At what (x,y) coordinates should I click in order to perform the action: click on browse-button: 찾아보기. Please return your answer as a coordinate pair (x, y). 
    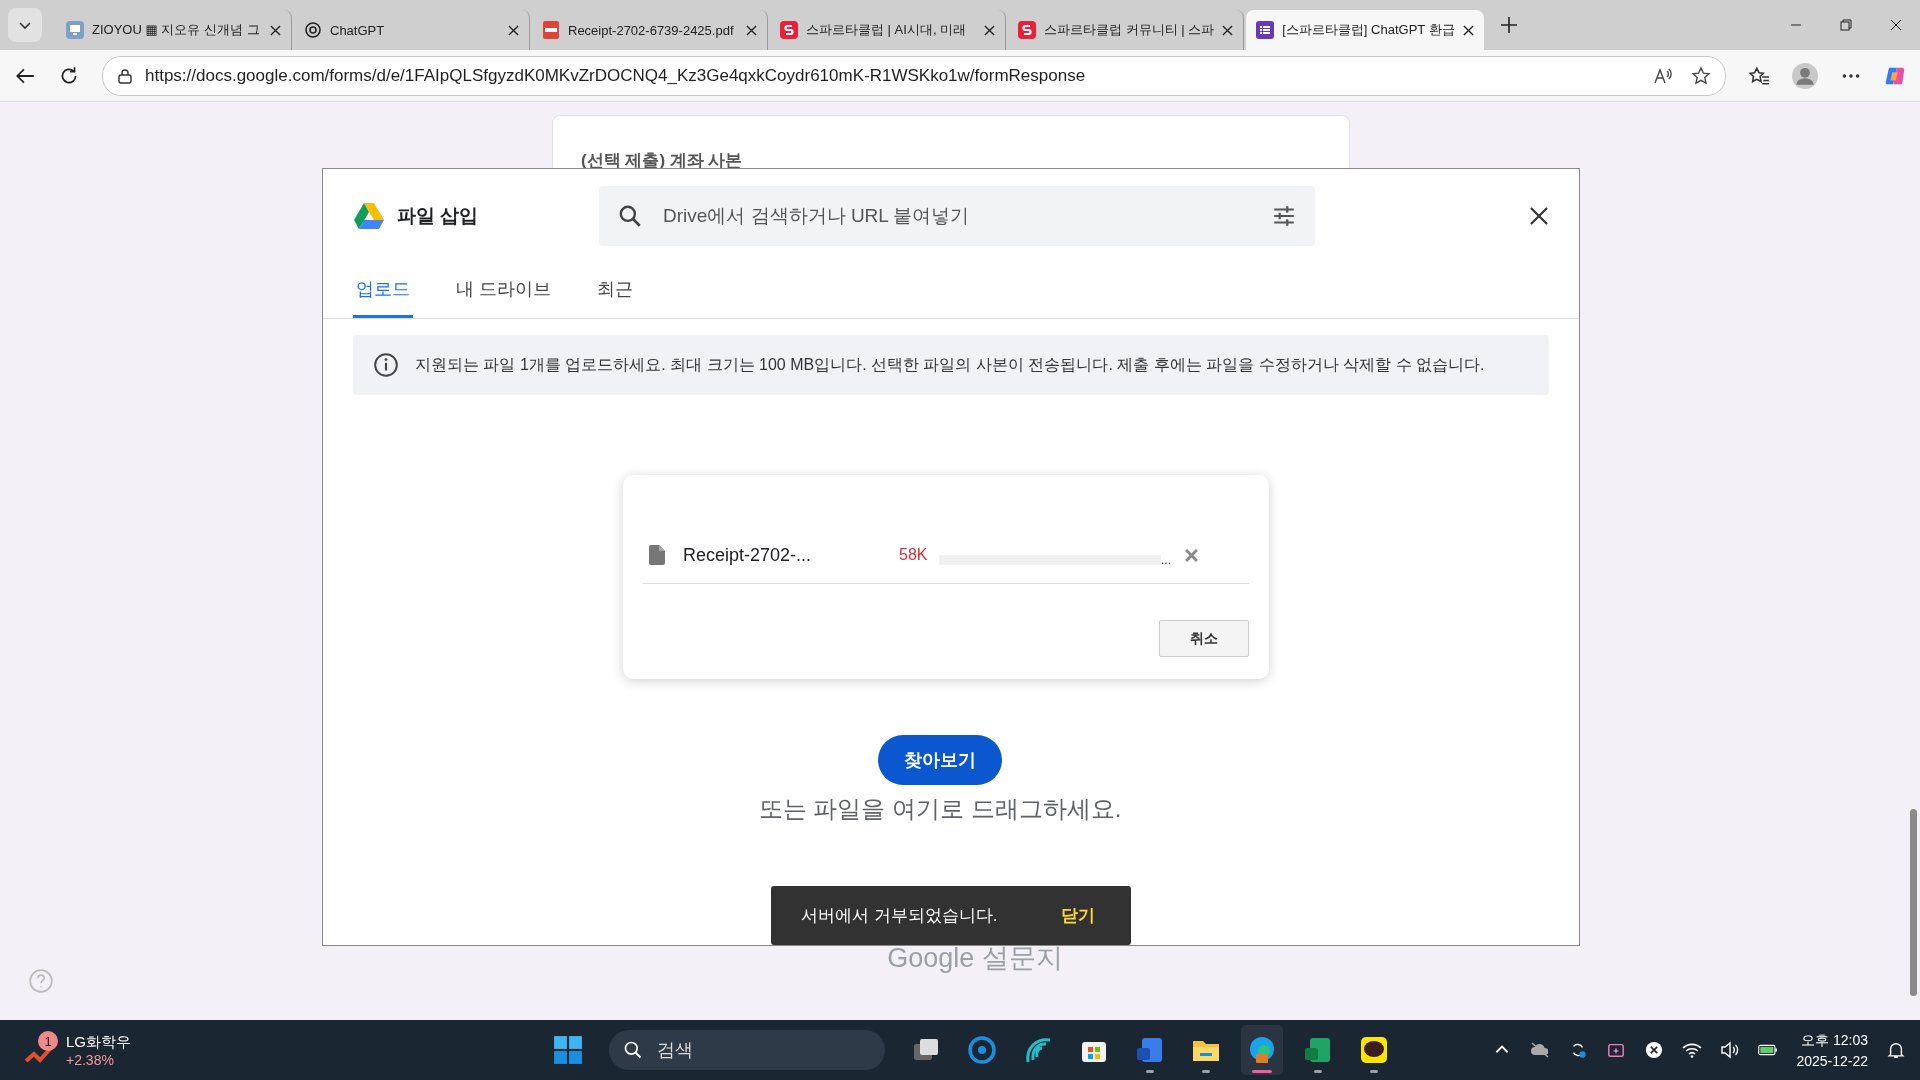
    Looking at the image, I should click on (940, 760).